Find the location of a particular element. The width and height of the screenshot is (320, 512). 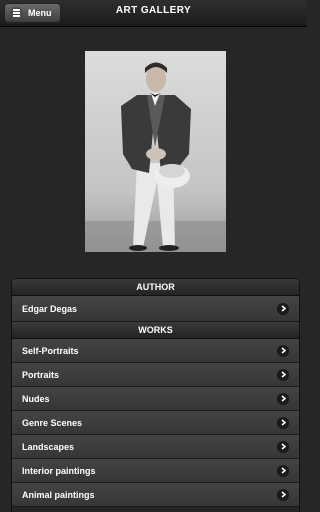

list-item-landscapes: Landscapes is located at coordinates (155, 447).